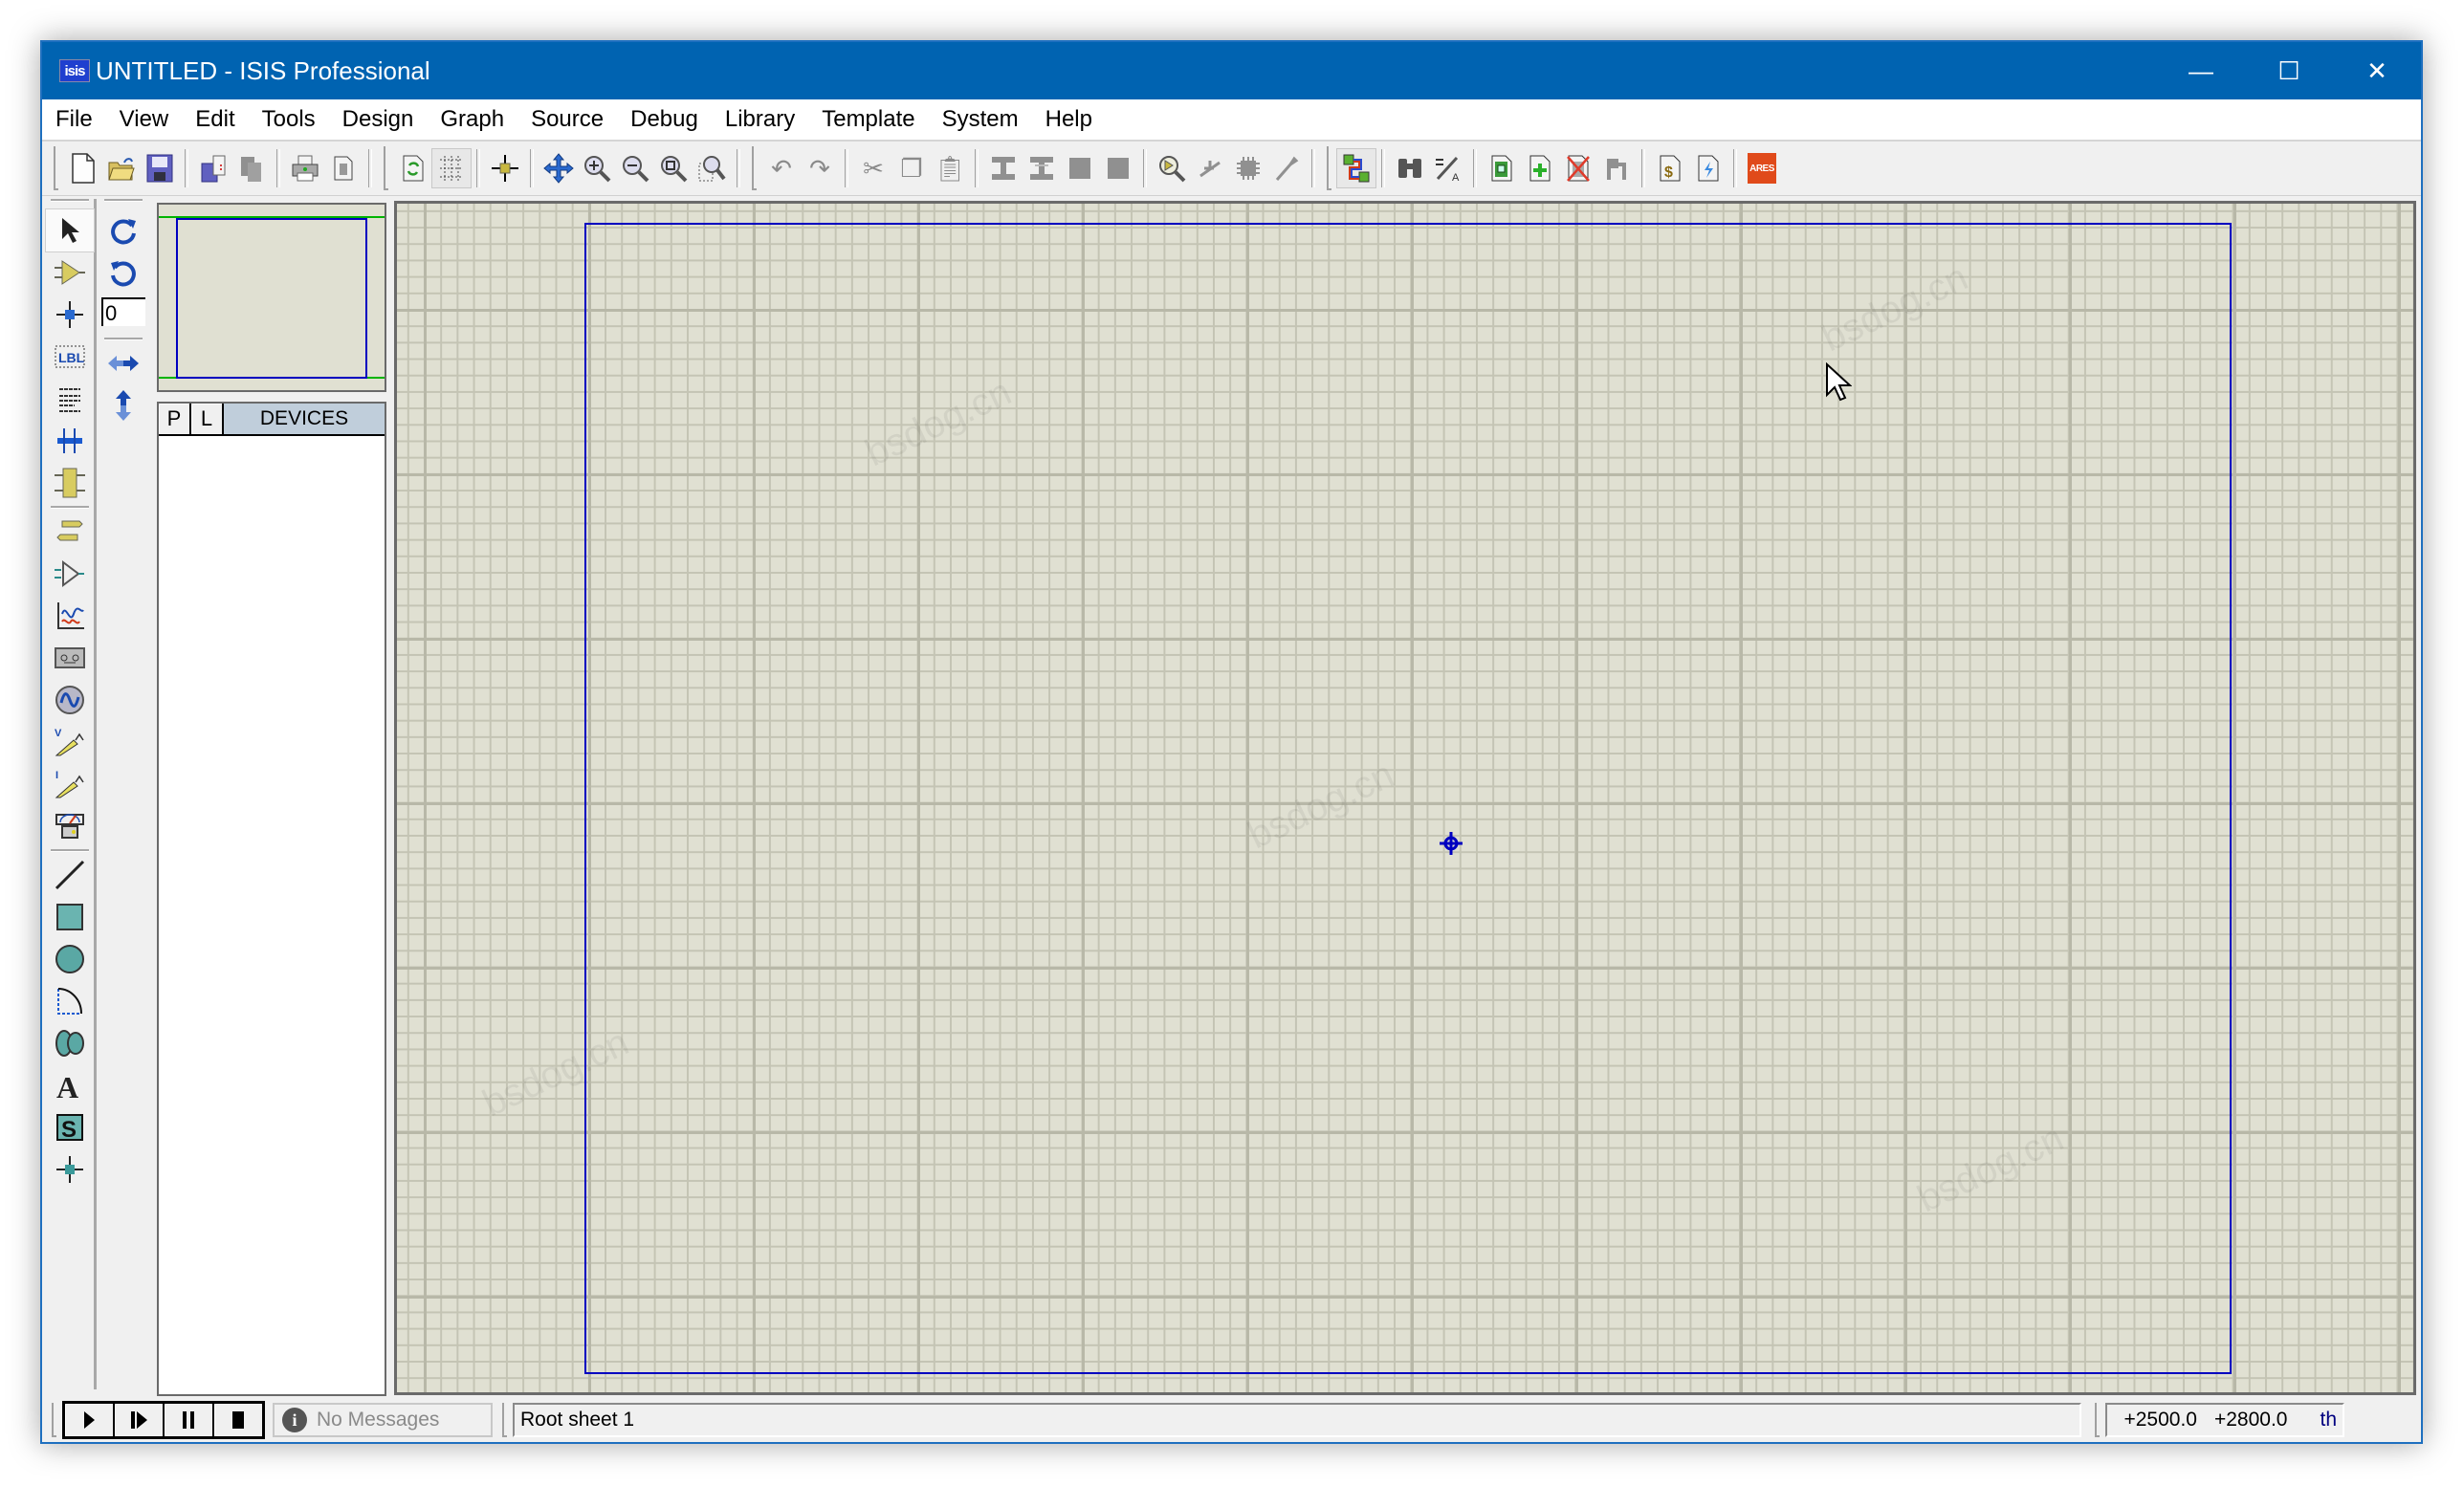  I want to click on menu-source: Source, so click(567, 120).